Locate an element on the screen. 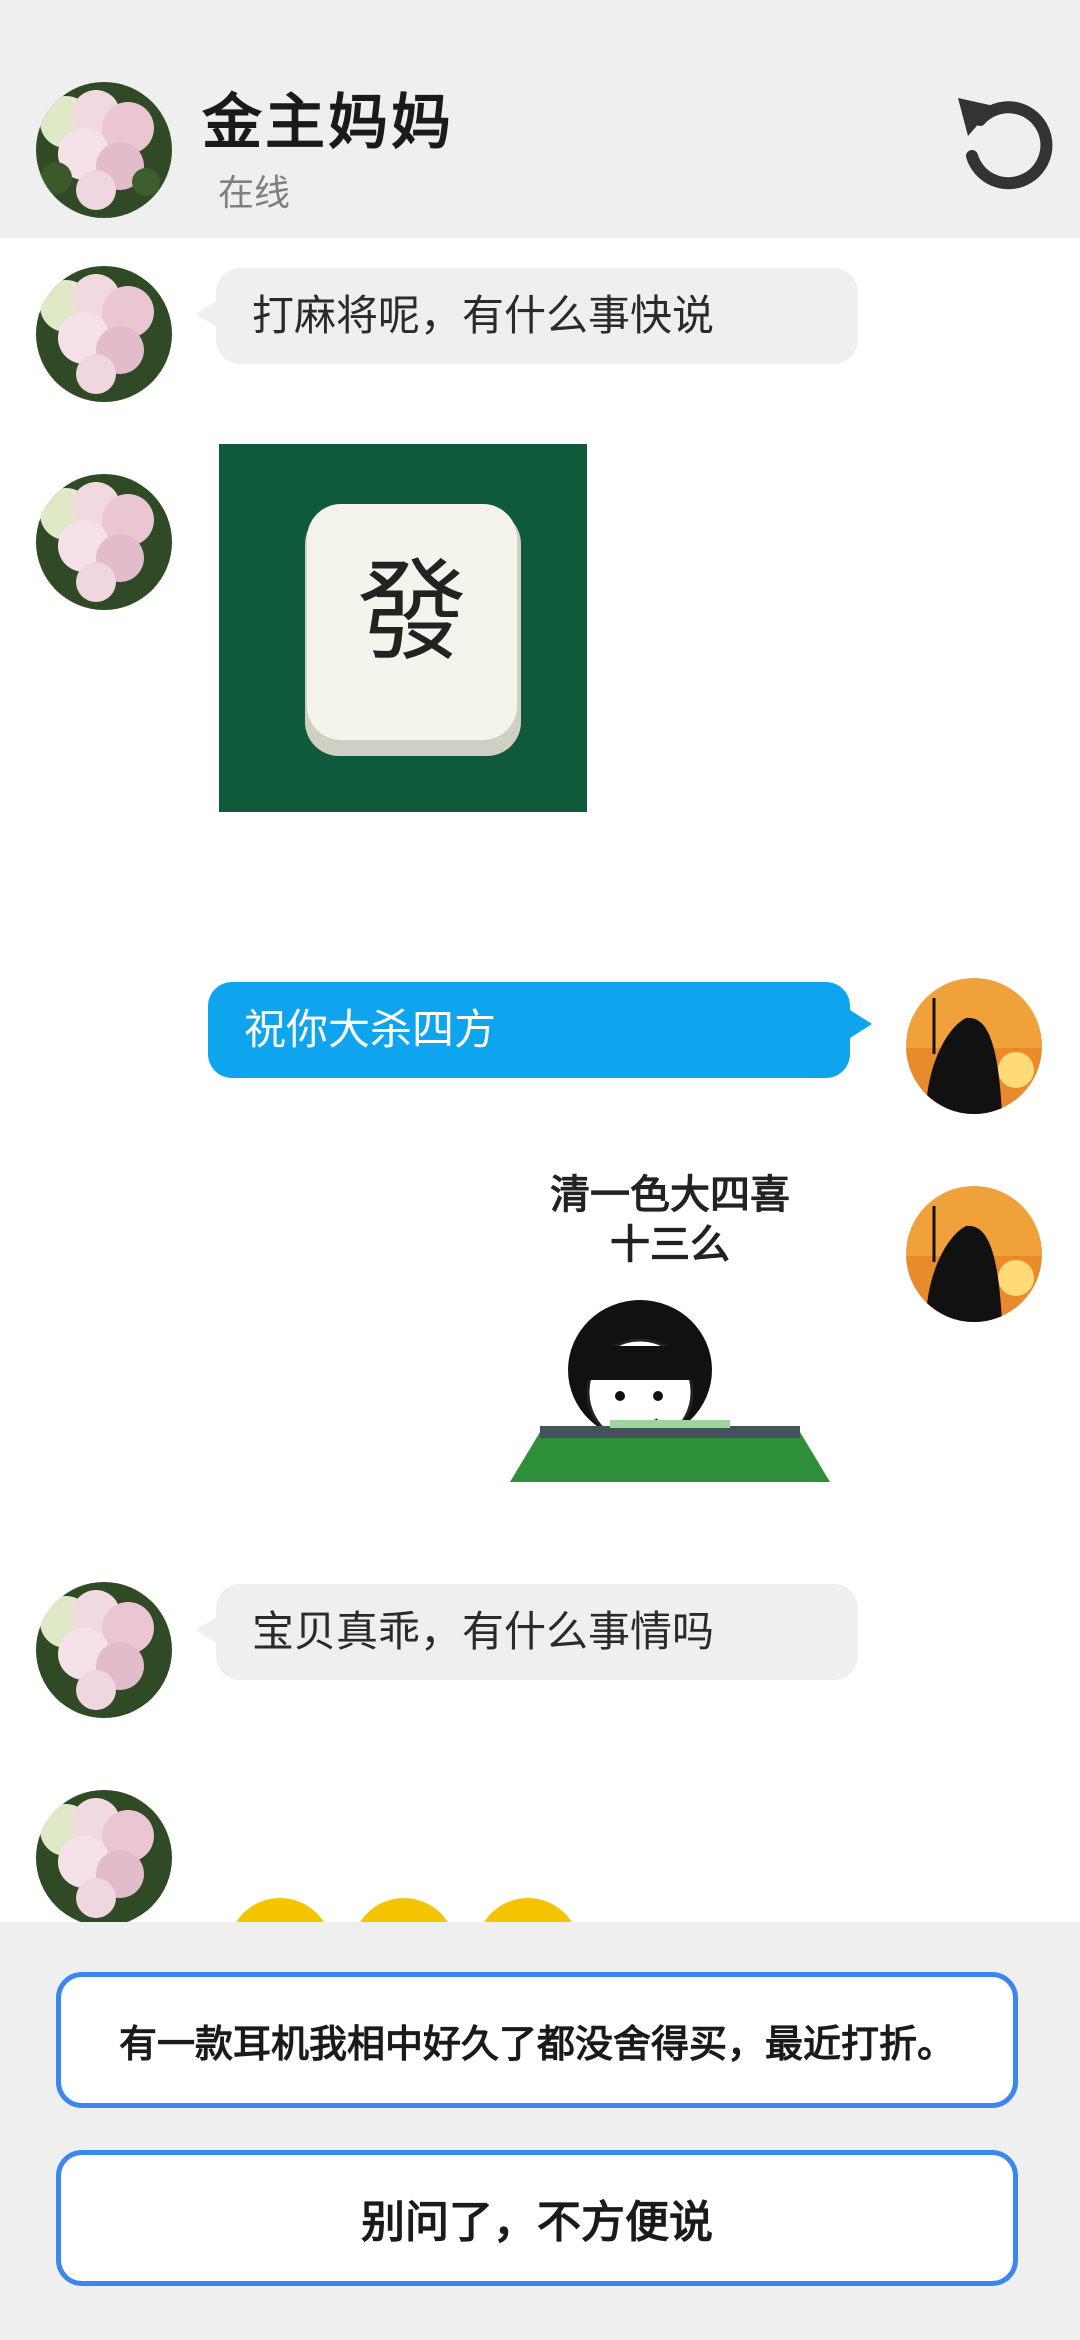  tile-character: 發 is located at coordinates (412, 612).